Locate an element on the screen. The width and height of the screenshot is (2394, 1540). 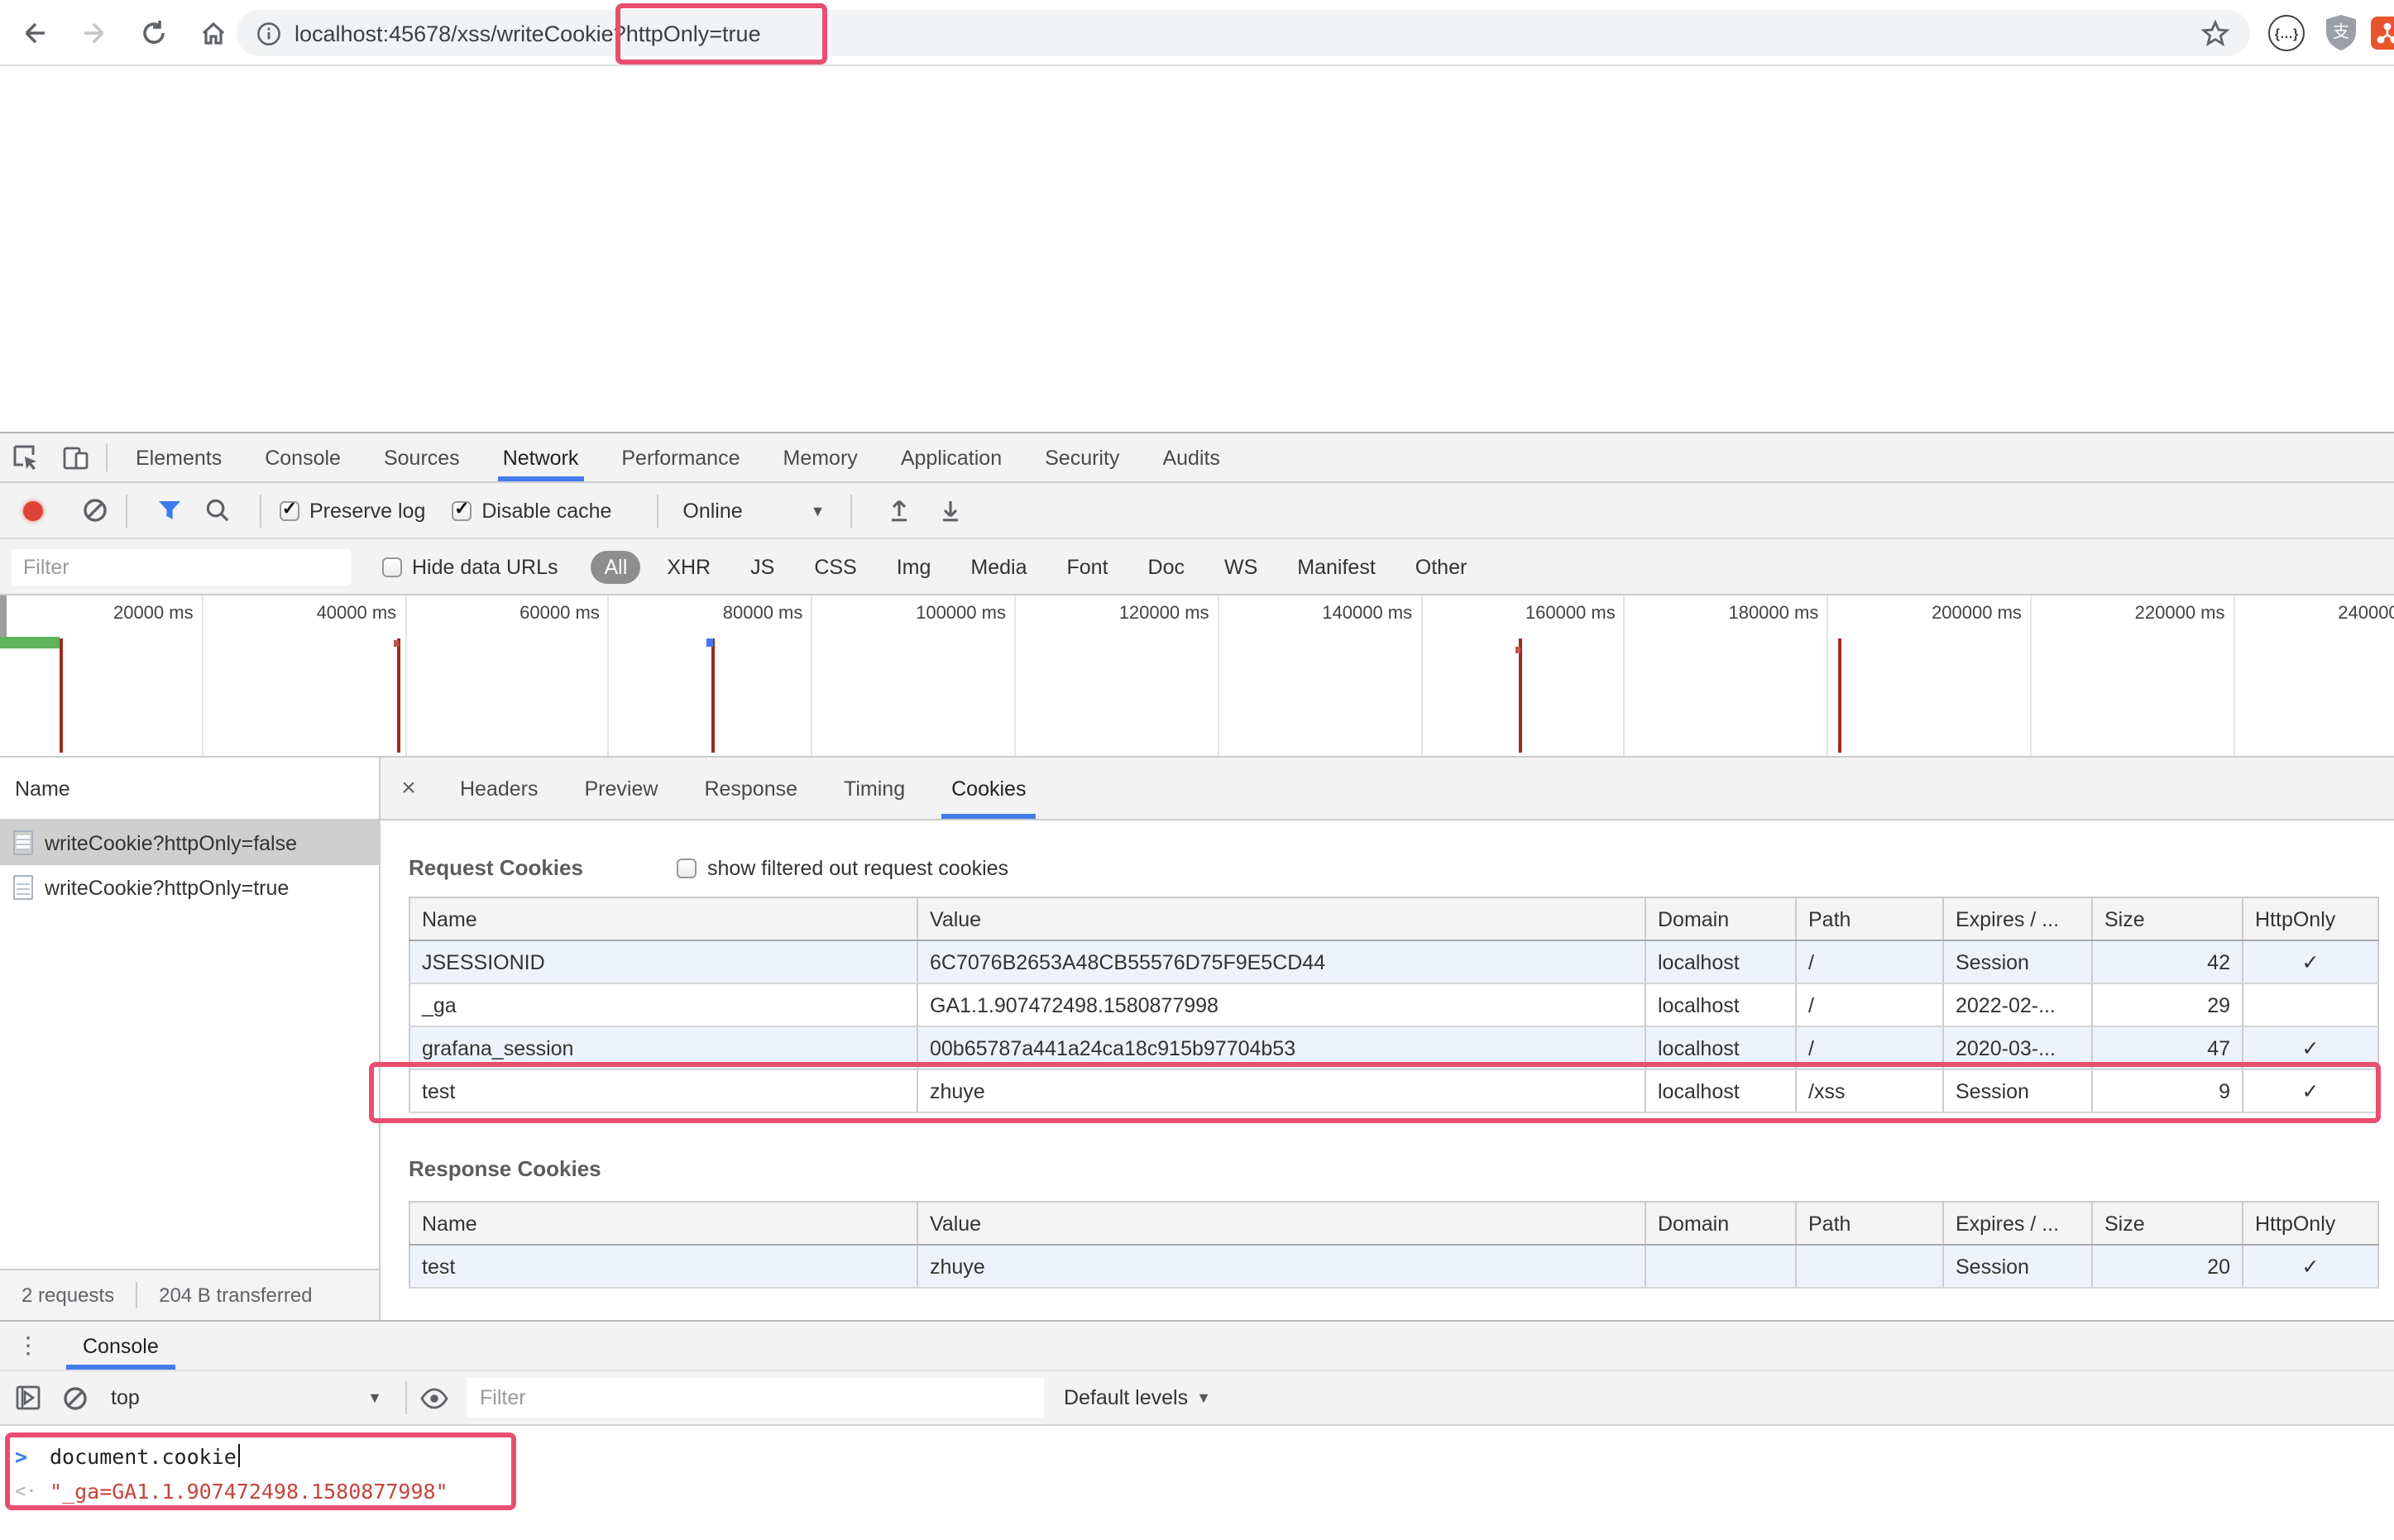
tab-headers: Headers is located at coordinates (500, 788).